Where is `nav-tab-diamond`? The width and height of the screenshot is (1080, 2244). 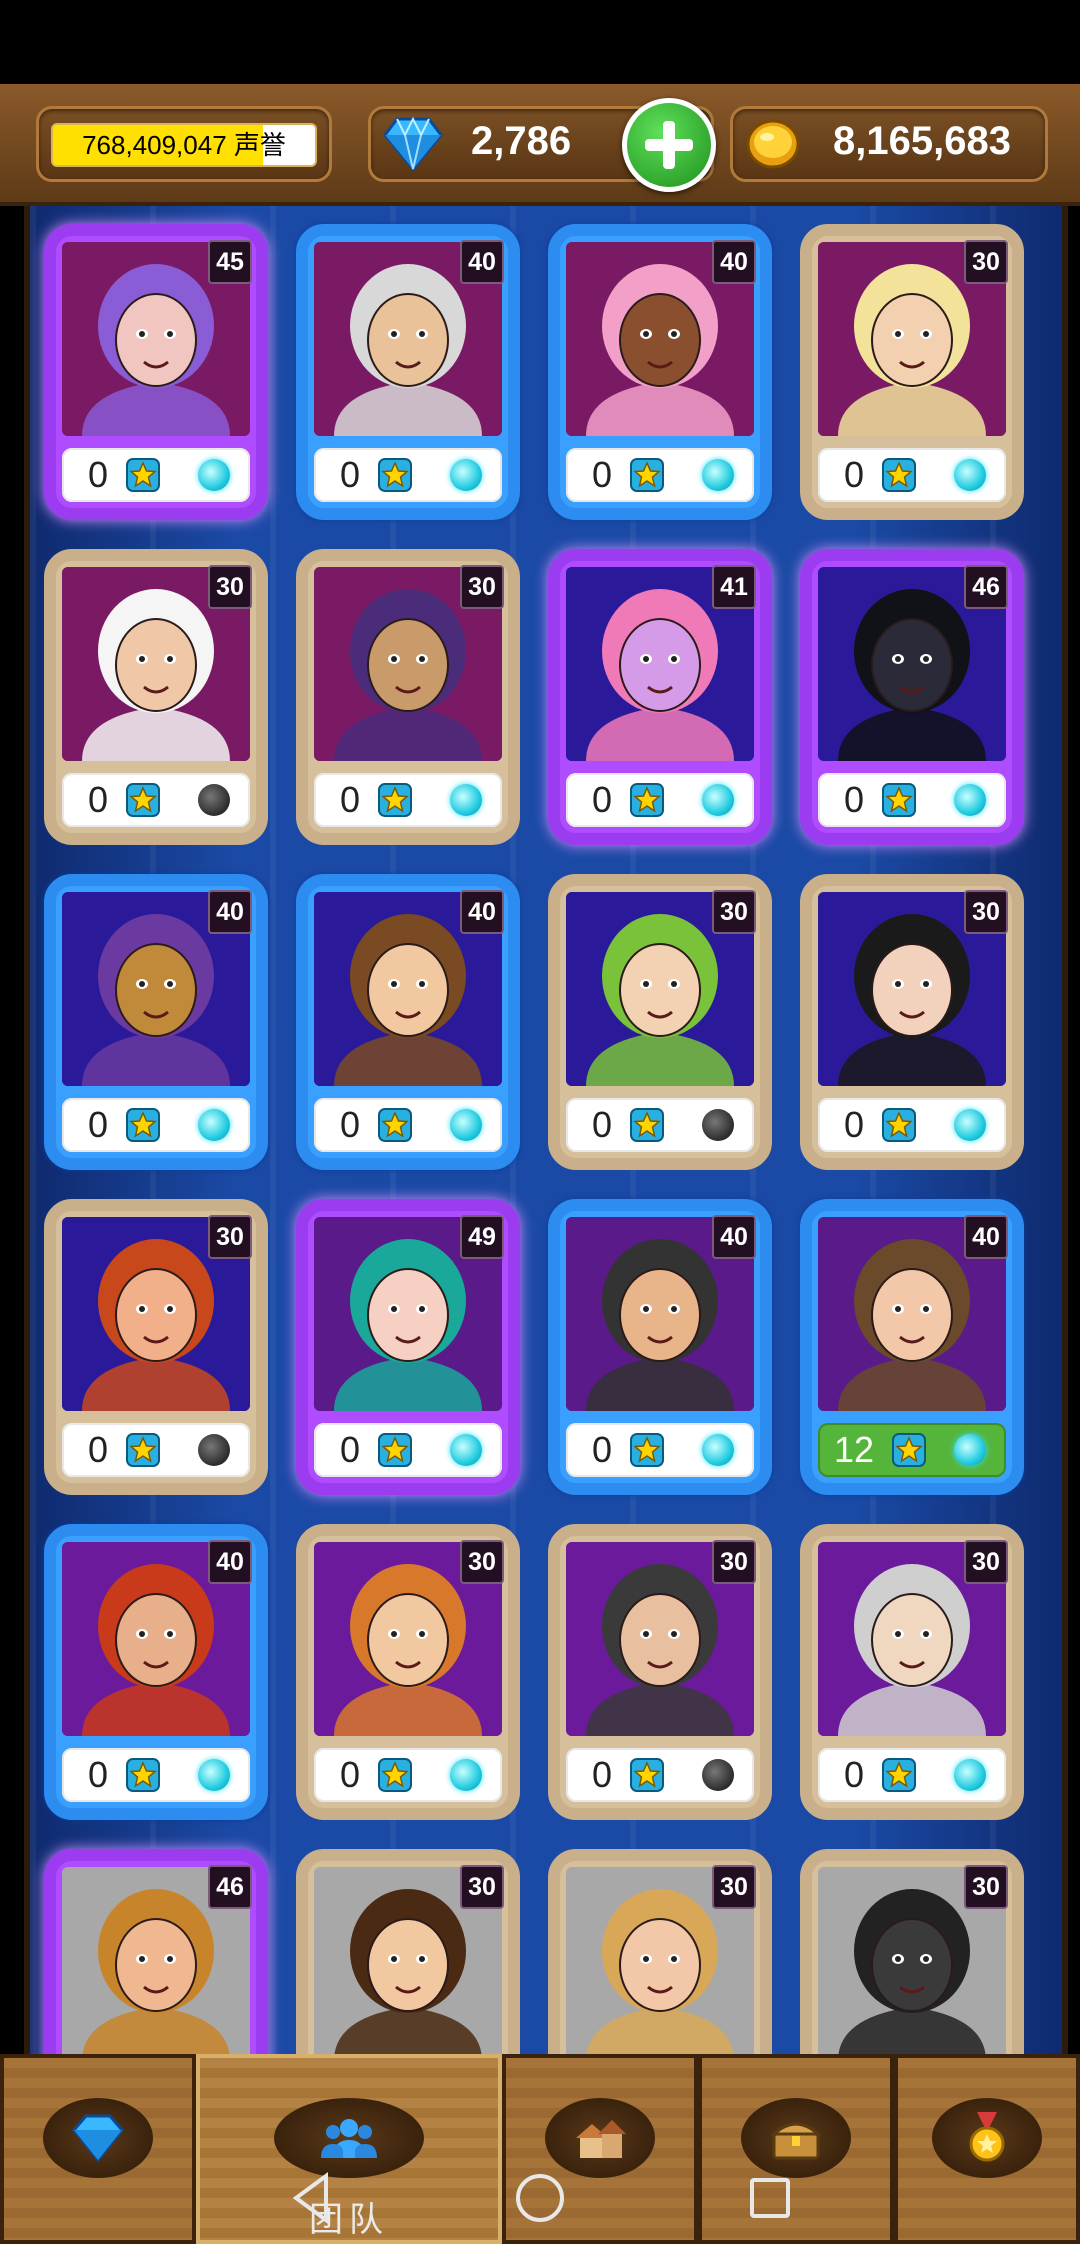 nav-tab-diamond is located at coordinates (98, 2149).